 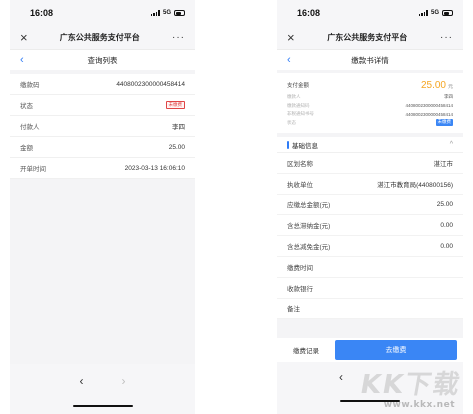 What do you see at coordinates (370, 288) in the screenshot?
I see `detail-row-bank: 收款银行` at bounding box center [370, 288].